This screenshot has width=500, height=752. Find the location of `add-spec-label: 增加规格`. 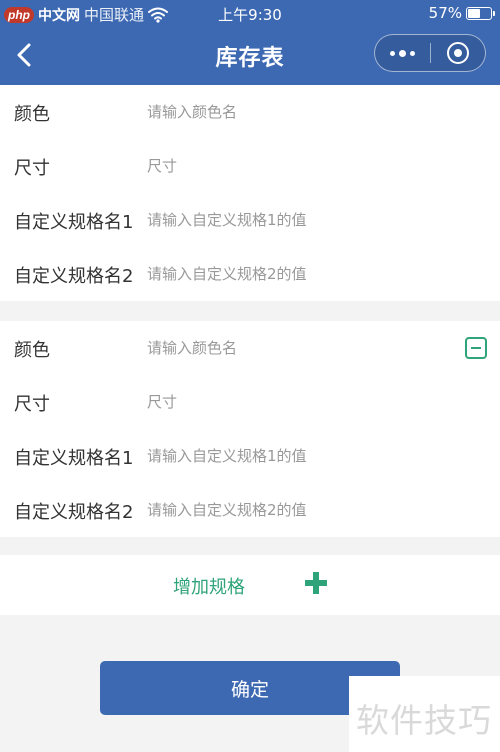

add-spec-label: 增加规格 is located at coordinates (209, 587).